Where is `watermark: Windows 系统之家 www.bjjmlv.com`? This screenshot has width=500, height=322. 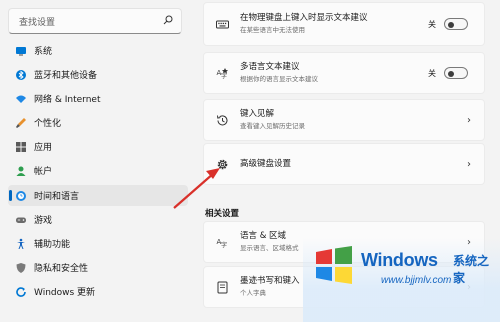 watermark: Windows 系统之家 www.bjjmlv.com is located at coordinates (401, 280).